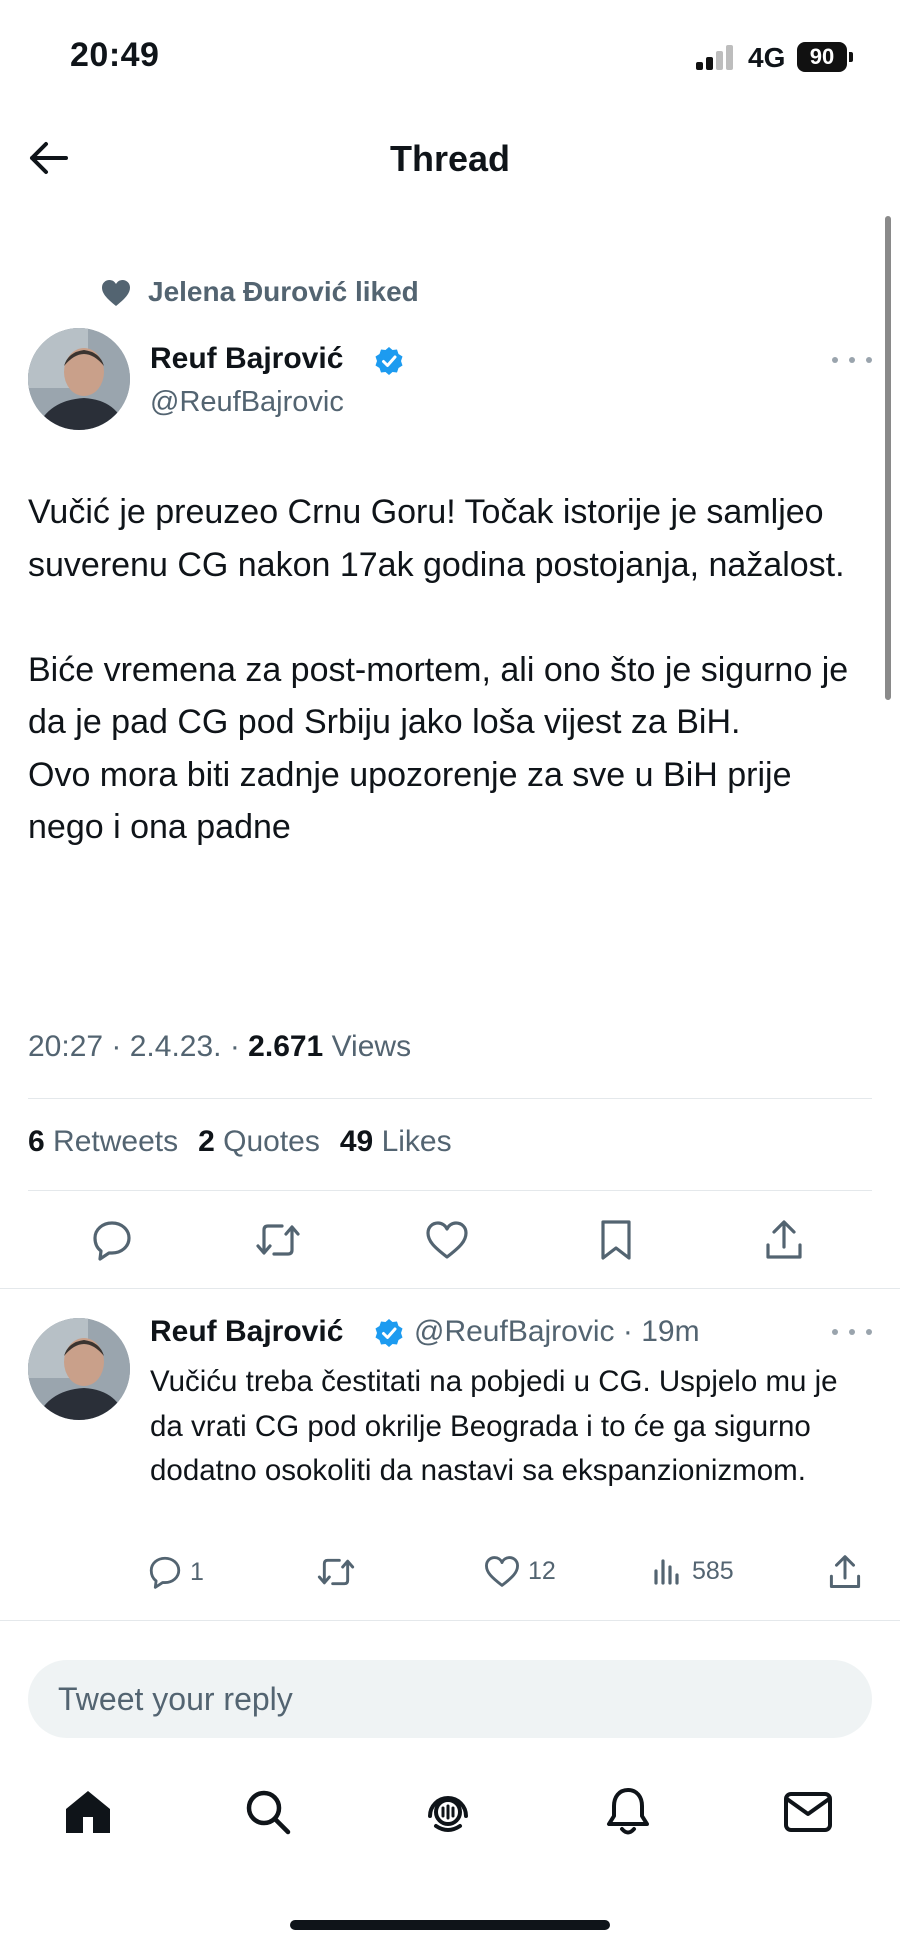  What do you see at coordinates (514, 1331) in the screenshot?
I see `reply-author-handle: @ReufBajrovic` at bounding box center [514, 1331].